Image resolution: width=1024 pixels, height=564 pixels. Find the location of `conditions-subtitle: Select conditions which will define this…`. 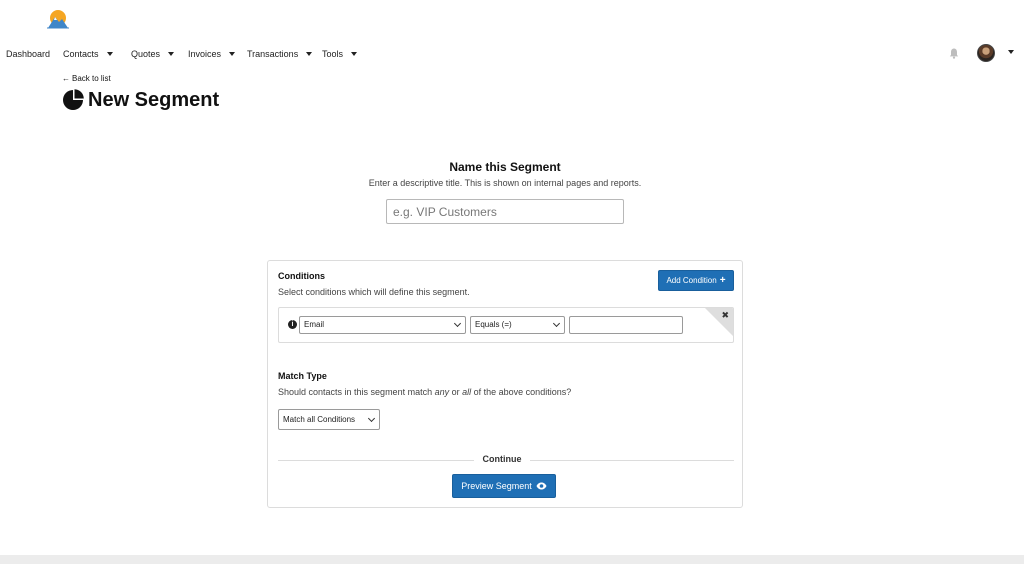

conditions-subtitle: Select conditions which will define this… is located at coordinates (374, 292).